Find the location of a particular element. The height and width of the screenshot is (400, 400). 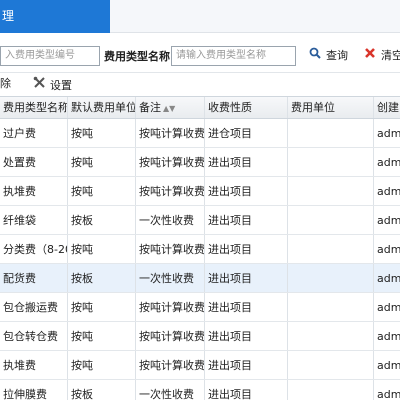

cell-type-name: 分类费（8-20 is located at coordinates (34, 249).